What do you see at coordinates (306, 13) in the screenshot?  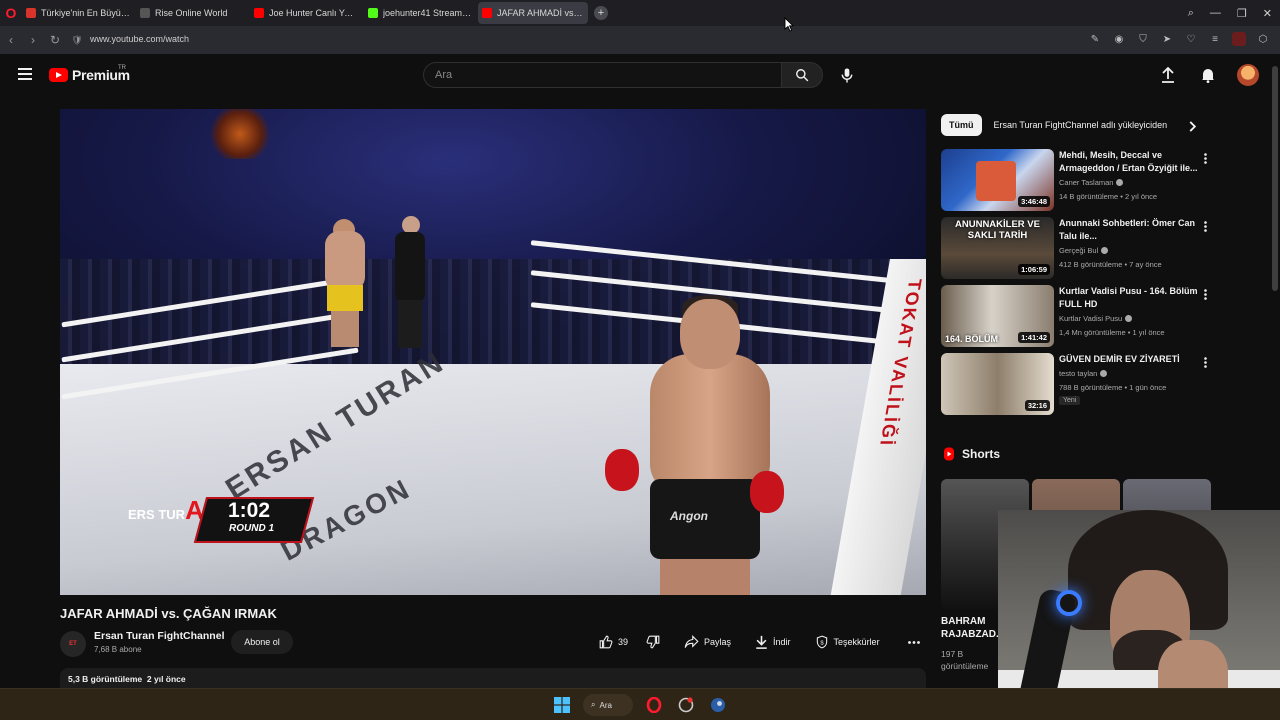 I see `browser-tab: Joe Hunter Canlı Yayını - Y` at bounding box center [306, 13].